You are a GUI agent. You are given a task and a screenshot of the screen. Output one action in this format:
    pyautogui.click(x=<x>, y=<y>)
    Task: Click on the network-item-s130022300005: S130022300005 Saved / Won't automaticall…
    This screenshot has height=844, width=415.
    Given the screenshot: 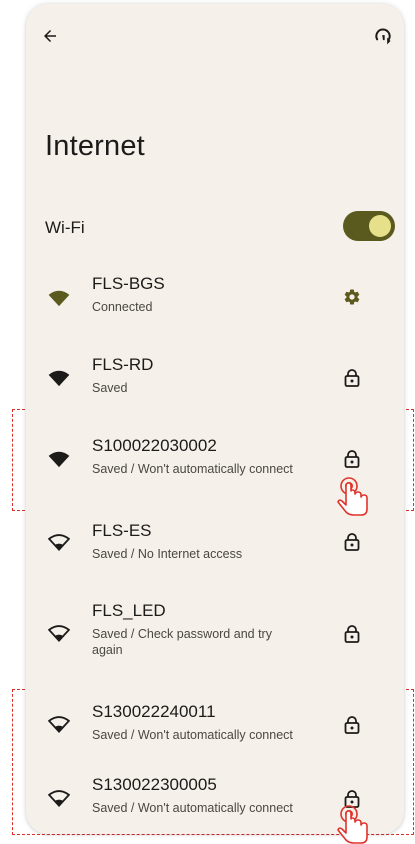 What is the action you would take?
    pyautogui.click(x=215, y=797)
    